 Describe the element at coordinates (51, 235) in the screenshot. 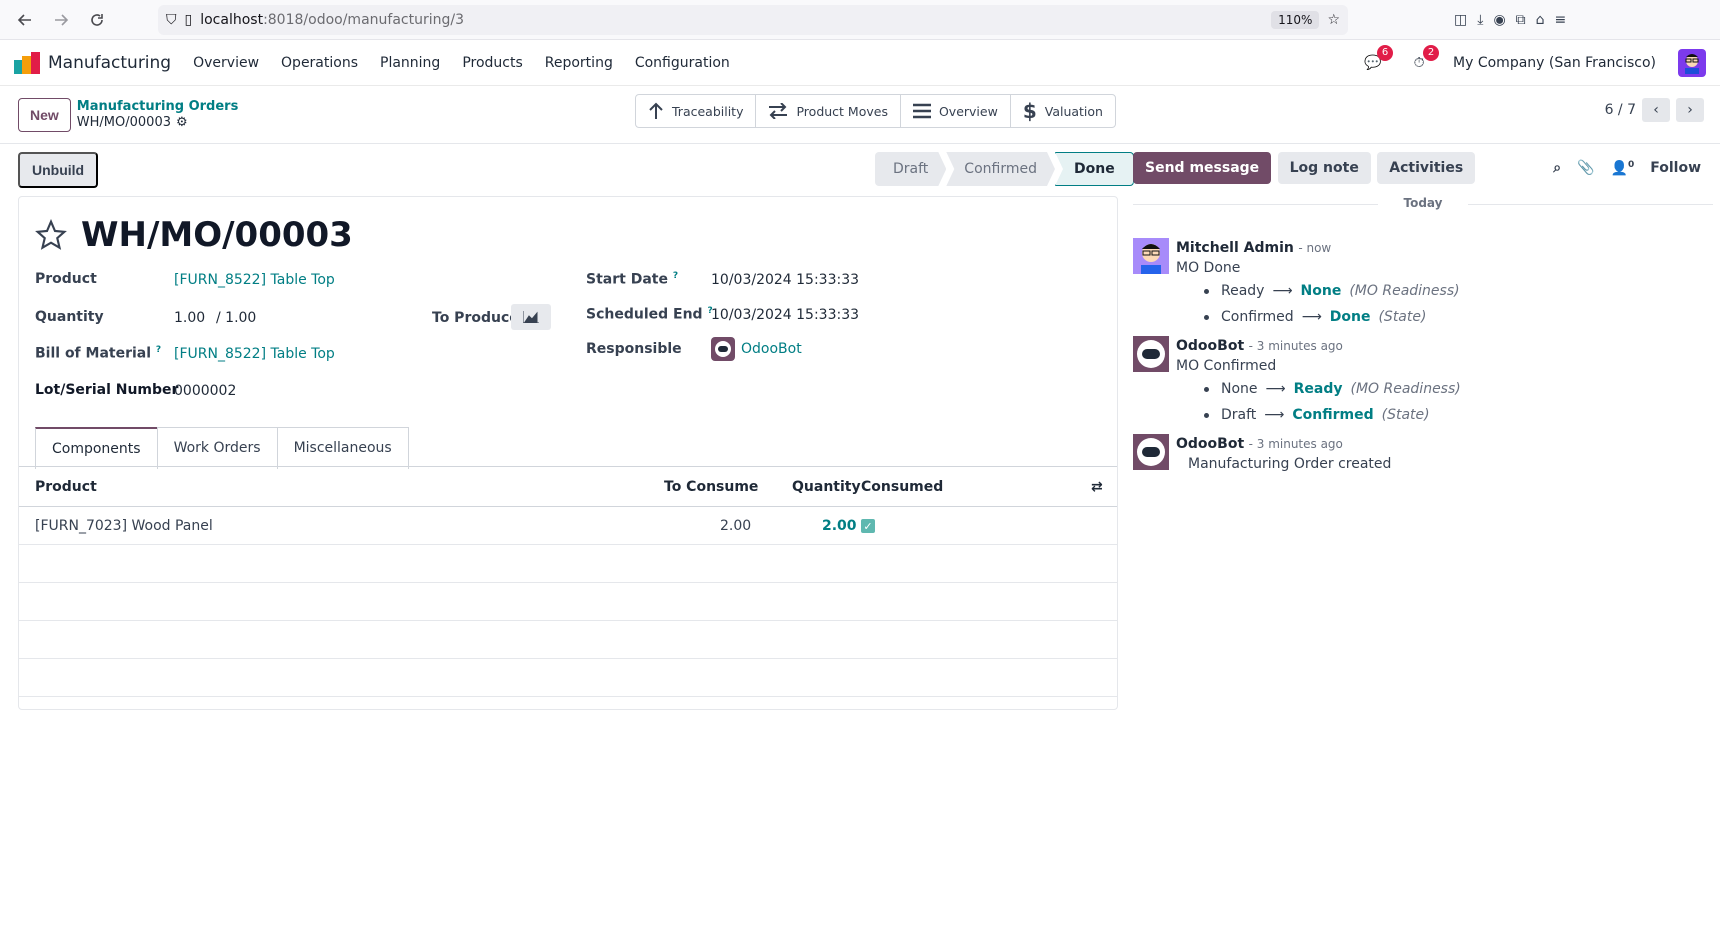

I see `star-icon` at that location.